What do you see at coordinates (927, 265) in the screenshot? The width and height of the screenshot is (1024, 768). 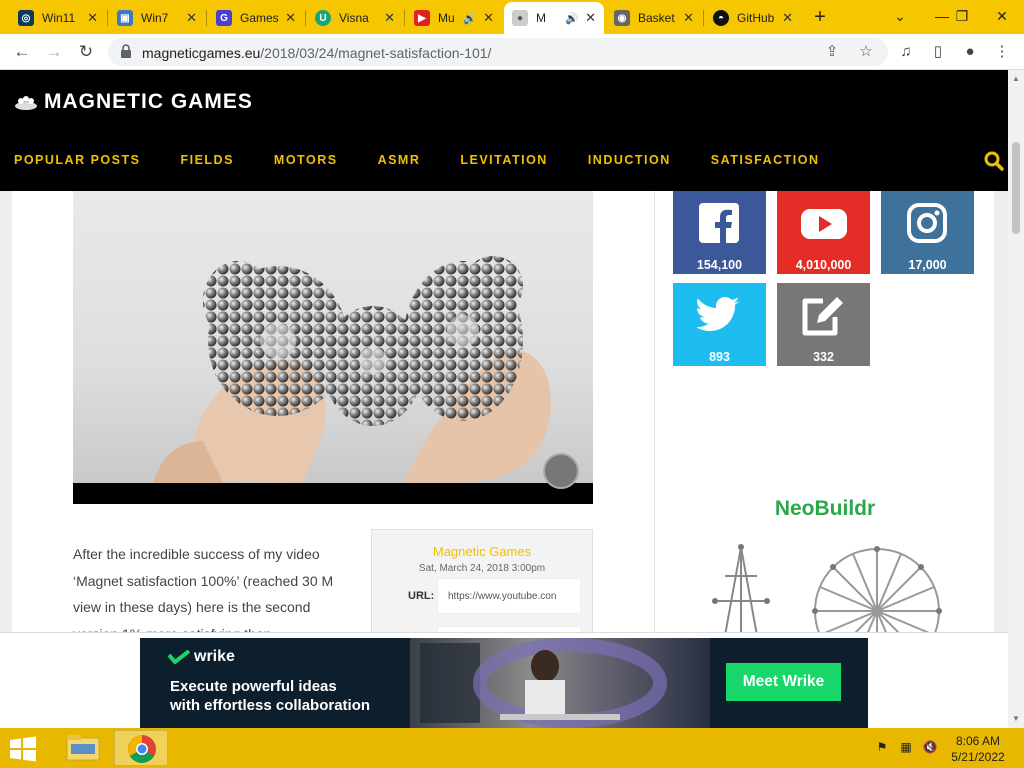 I see `instagram-count: 17,000` at bounding box center [927, 265].